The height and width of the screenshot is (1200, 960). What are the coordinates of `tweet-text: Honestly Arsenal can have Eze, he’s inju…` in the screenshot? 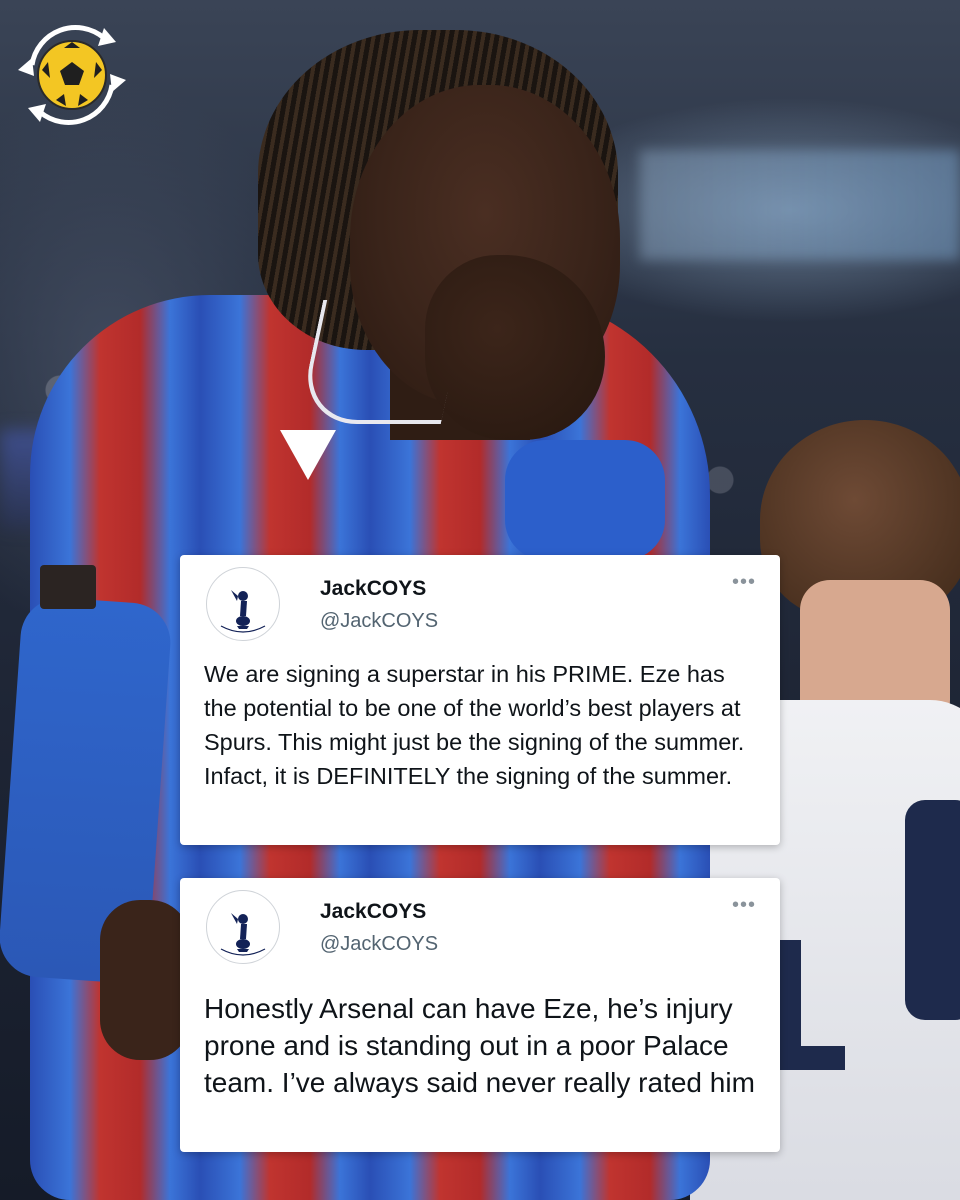 It's located at (479, 1045).